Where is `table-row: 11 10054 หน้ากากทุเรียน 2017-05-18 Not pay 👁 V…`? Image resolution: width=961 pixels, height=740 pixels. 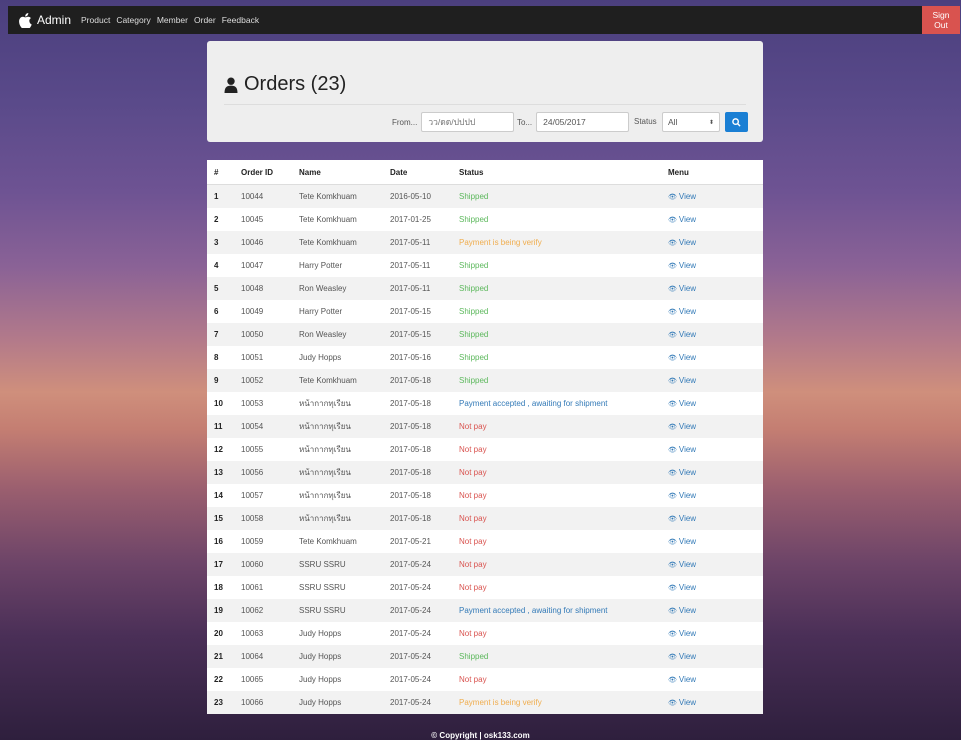 table-row: 11 10054 หน้ากากทุเรียน 2017-05-18 Not pay 👁 V… is located at coordinates (485, 426).